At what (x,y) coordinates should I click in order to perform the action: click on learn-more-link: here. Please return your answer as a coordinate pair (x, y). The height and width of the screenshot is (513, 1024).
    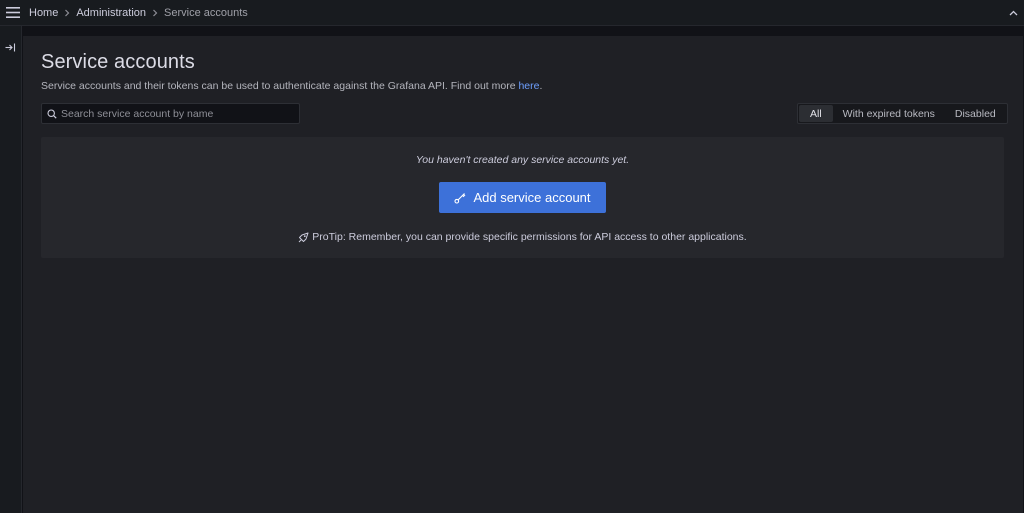
    Looking at the image, I should click on (528, 86).